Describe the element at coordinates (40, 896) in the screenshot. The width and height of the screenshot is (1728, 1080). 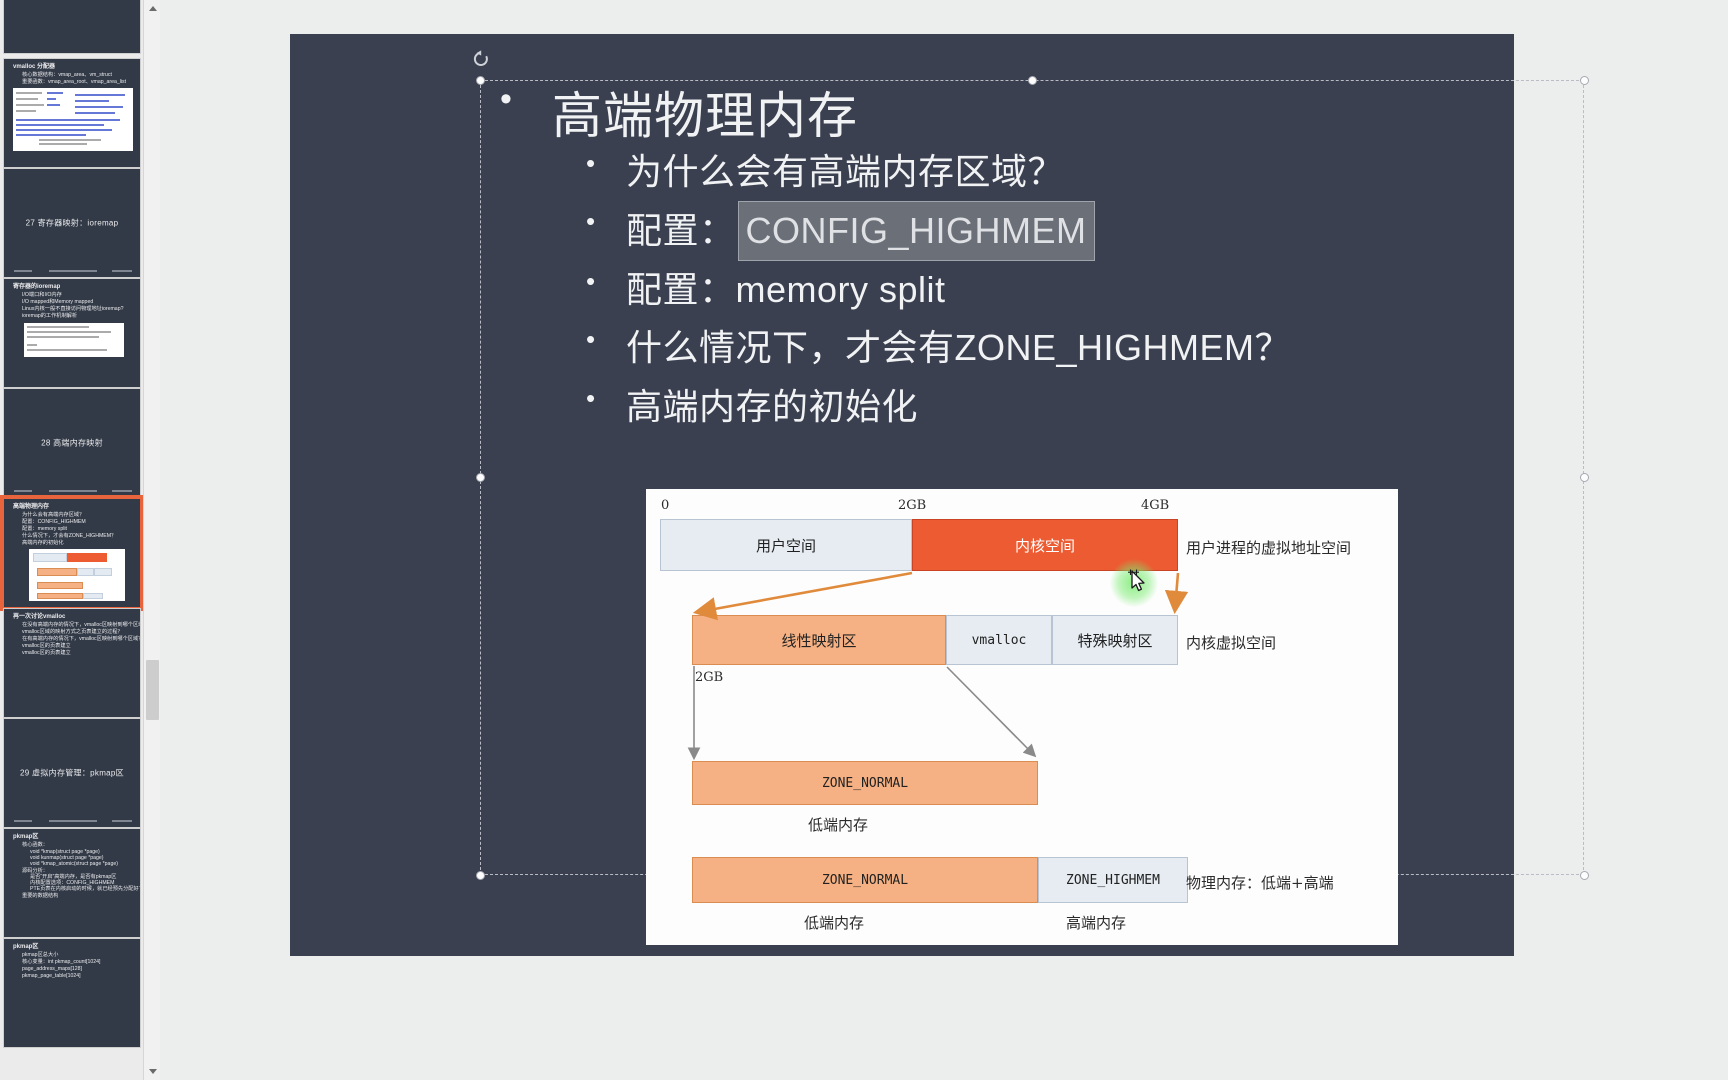
I see `thumb-bullet: 重要的数据结构` at that location.